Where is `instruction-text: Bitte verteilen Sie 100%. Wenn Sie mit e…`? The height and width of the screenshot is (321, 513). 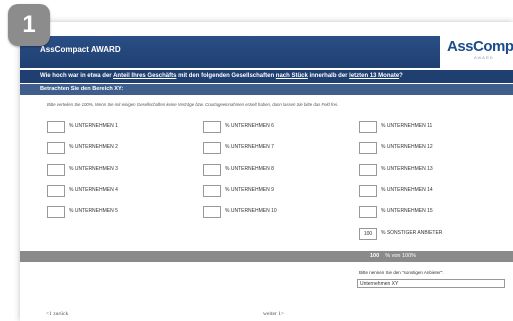
instruction-text: Bitte verteilen Sie 100%. Wenn Sie mit e… is located at coordinates (193, 104).